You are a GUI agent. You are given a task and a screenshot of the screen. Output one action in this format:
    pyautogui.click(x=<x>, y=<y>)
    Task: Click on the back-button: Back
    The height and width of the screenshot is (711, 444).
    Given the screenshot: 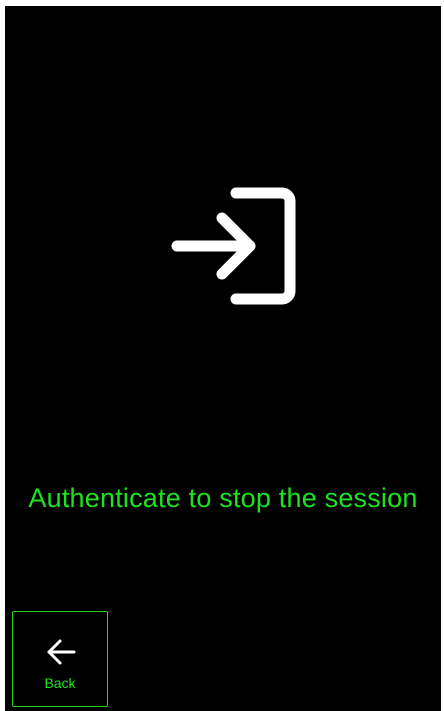 What is the action you would take?
    pyautogui.click(x=60, y=659)
    